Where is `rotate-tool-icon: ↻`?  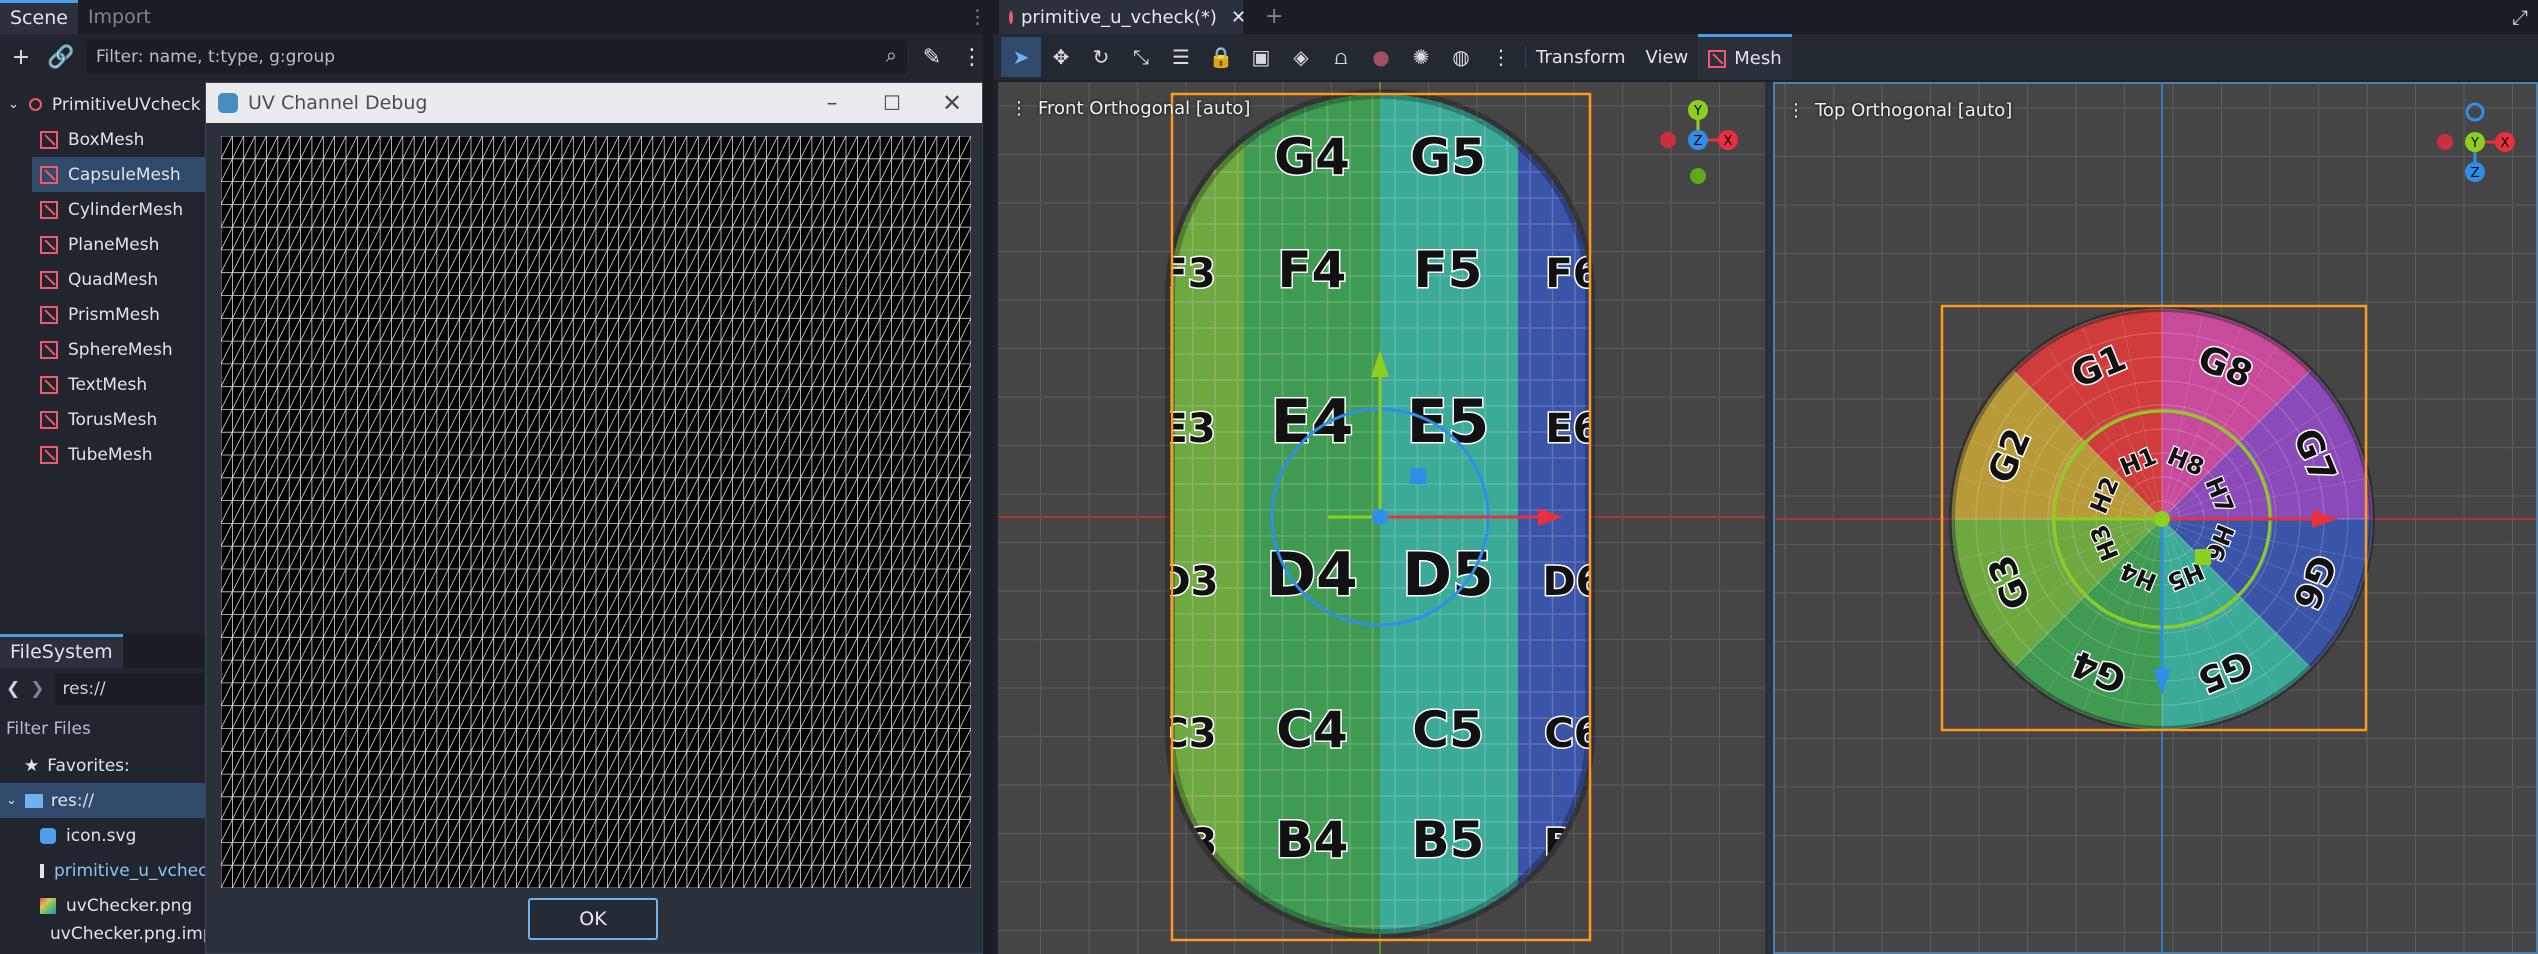 rotate-tool-icon: ↻ is located at coordinates (1101, 57).